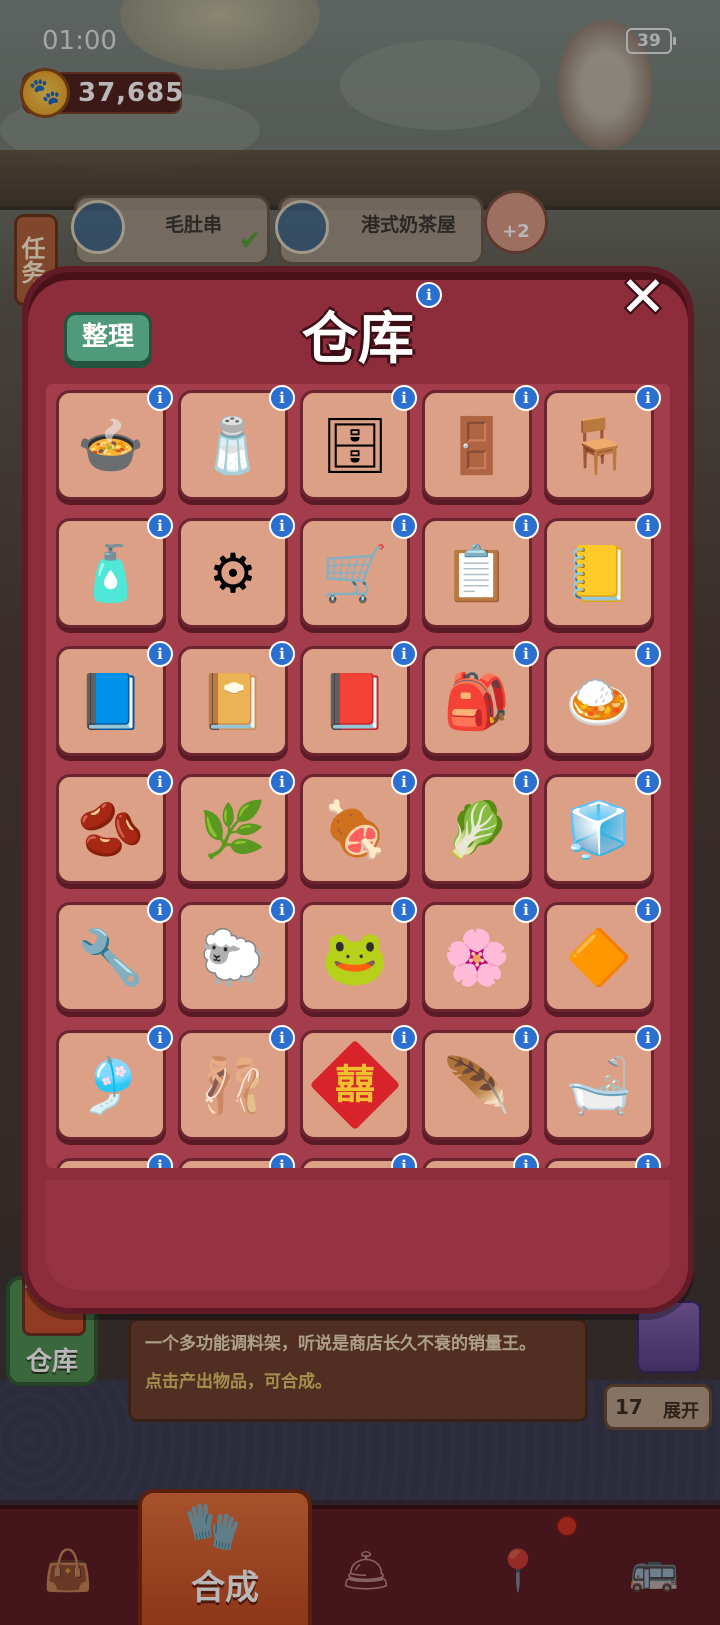  I want to click on item-slot: 🎒 i, so click(480, 698).